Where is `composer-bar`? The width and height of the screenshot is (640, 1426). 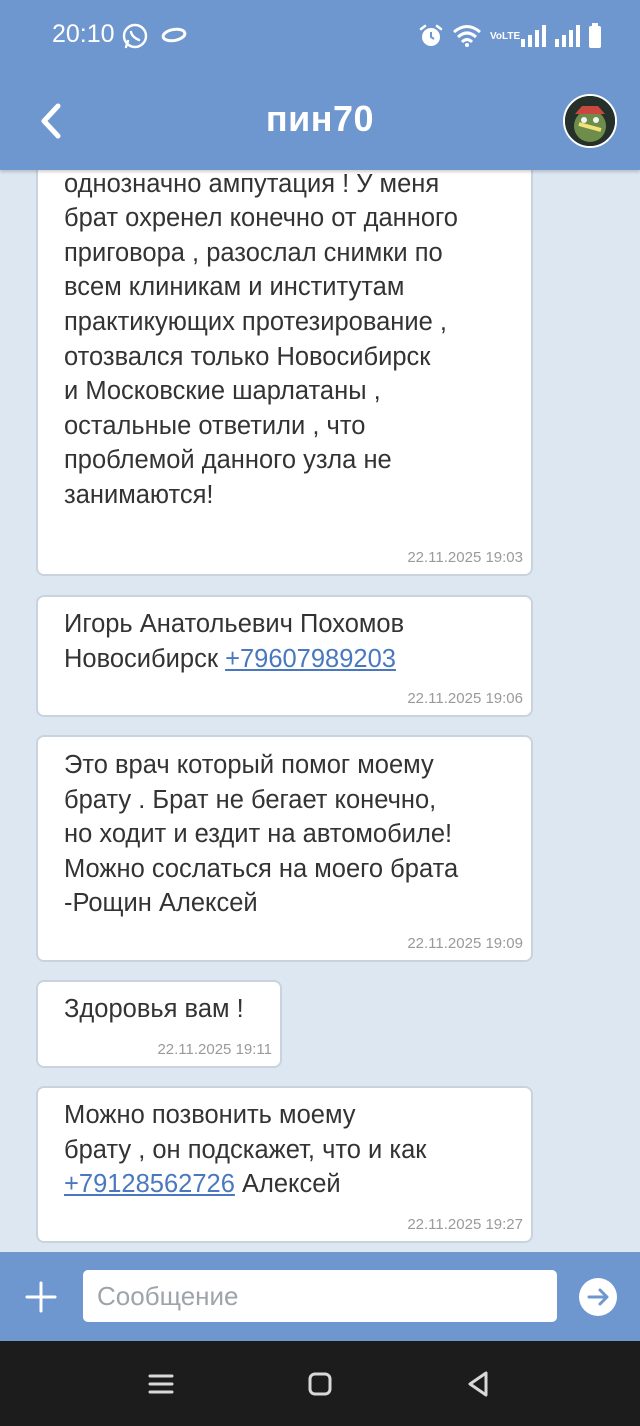 composer-bar is located at coordinates (320, 1296).